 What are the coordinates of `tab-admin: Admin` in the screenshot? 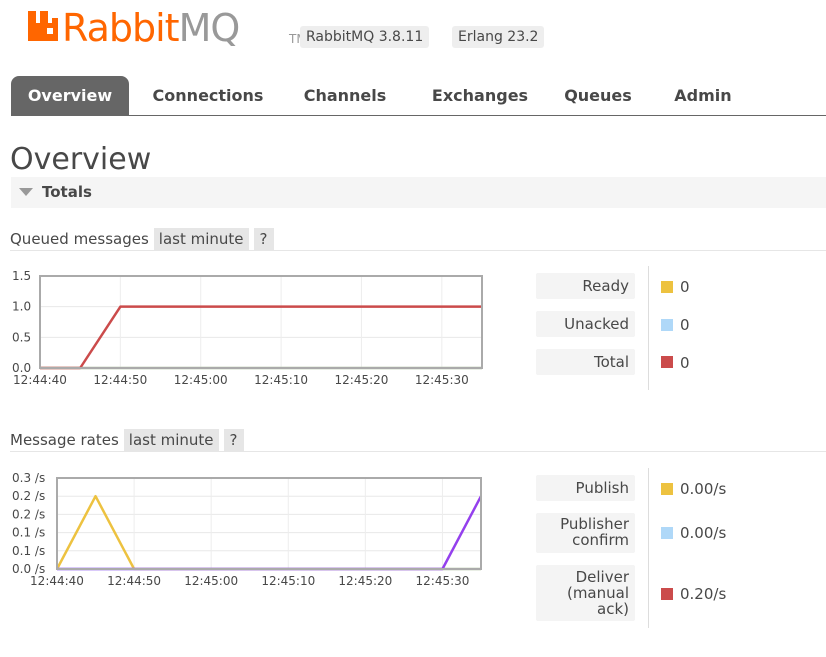 It's located at (703, 95).